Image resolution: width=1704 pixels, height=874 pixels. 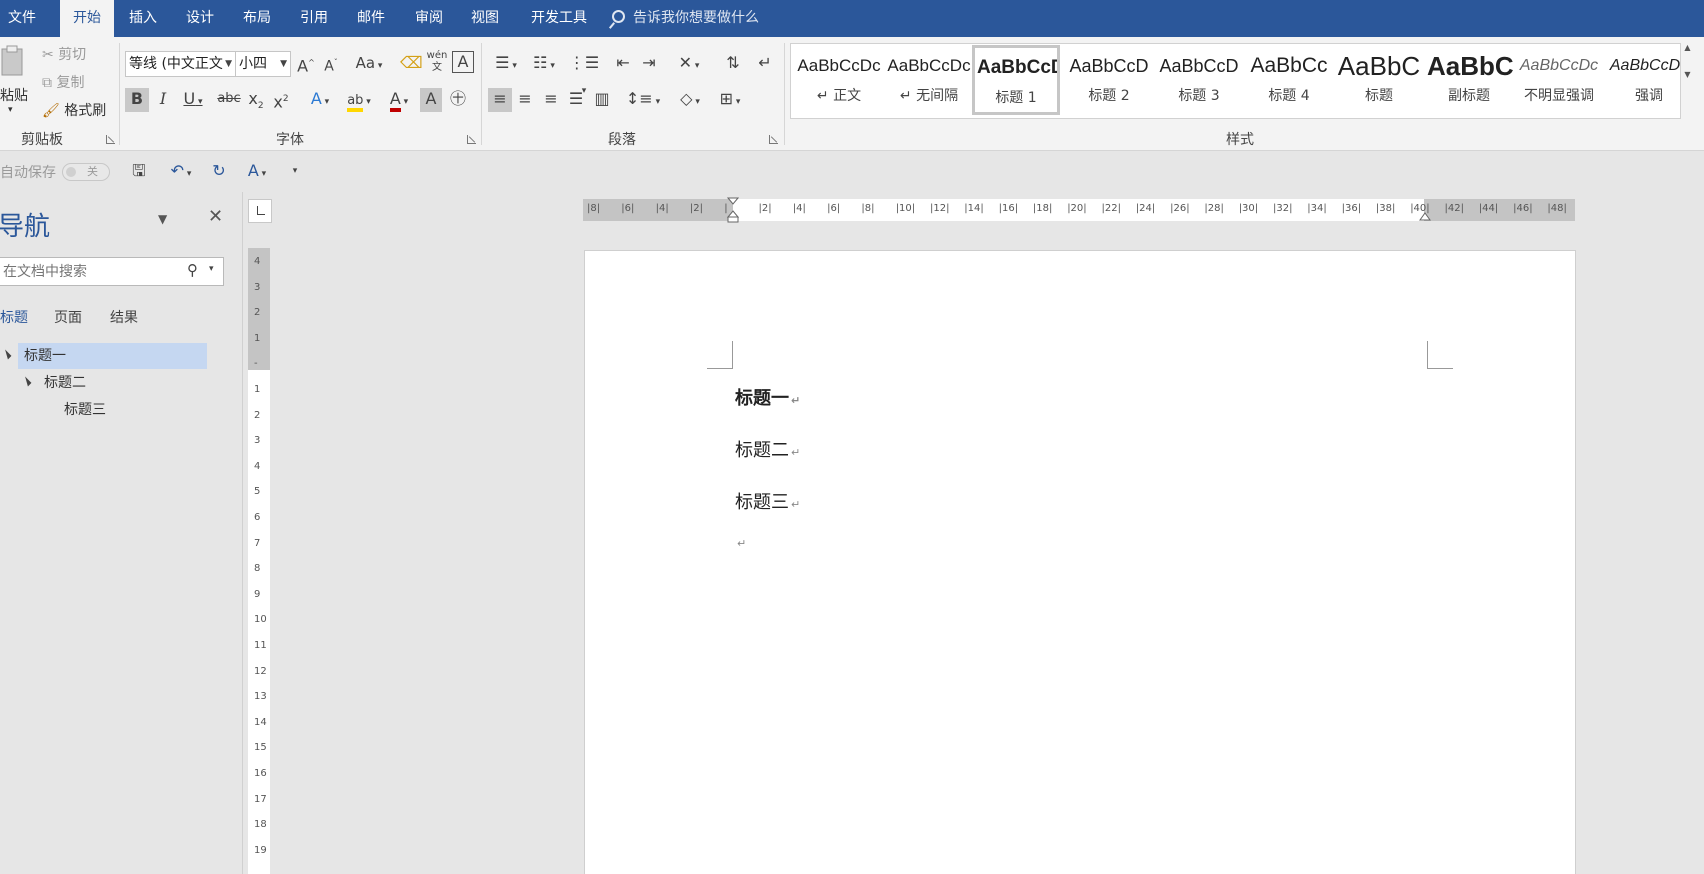 I want to click on tab-selector, so click(x=260, y=211).